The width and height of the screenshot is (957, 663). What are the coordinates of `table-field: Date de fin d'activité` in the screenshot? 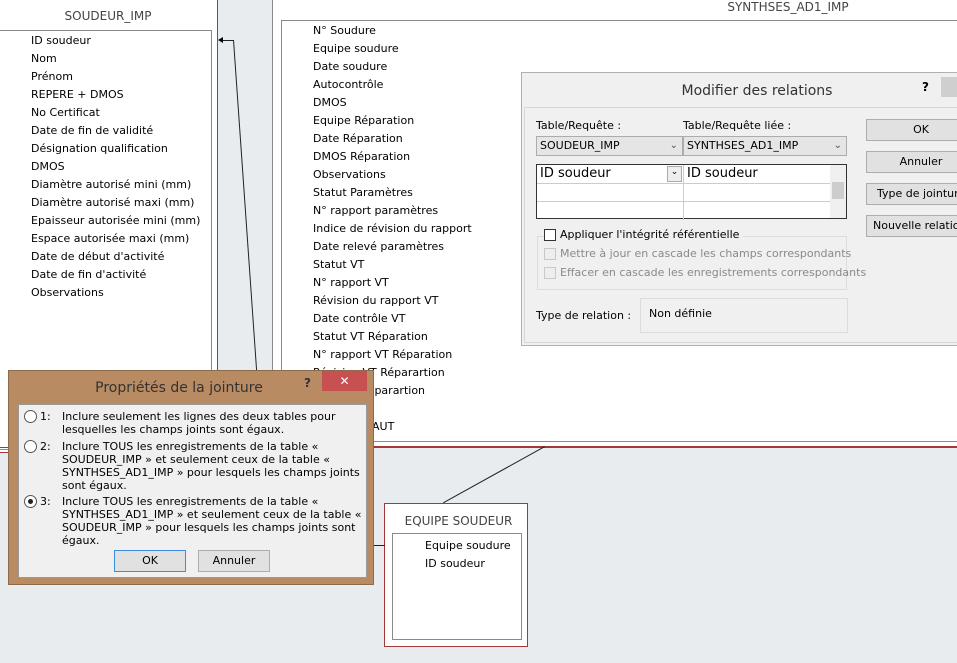 It's located at (88, 274).